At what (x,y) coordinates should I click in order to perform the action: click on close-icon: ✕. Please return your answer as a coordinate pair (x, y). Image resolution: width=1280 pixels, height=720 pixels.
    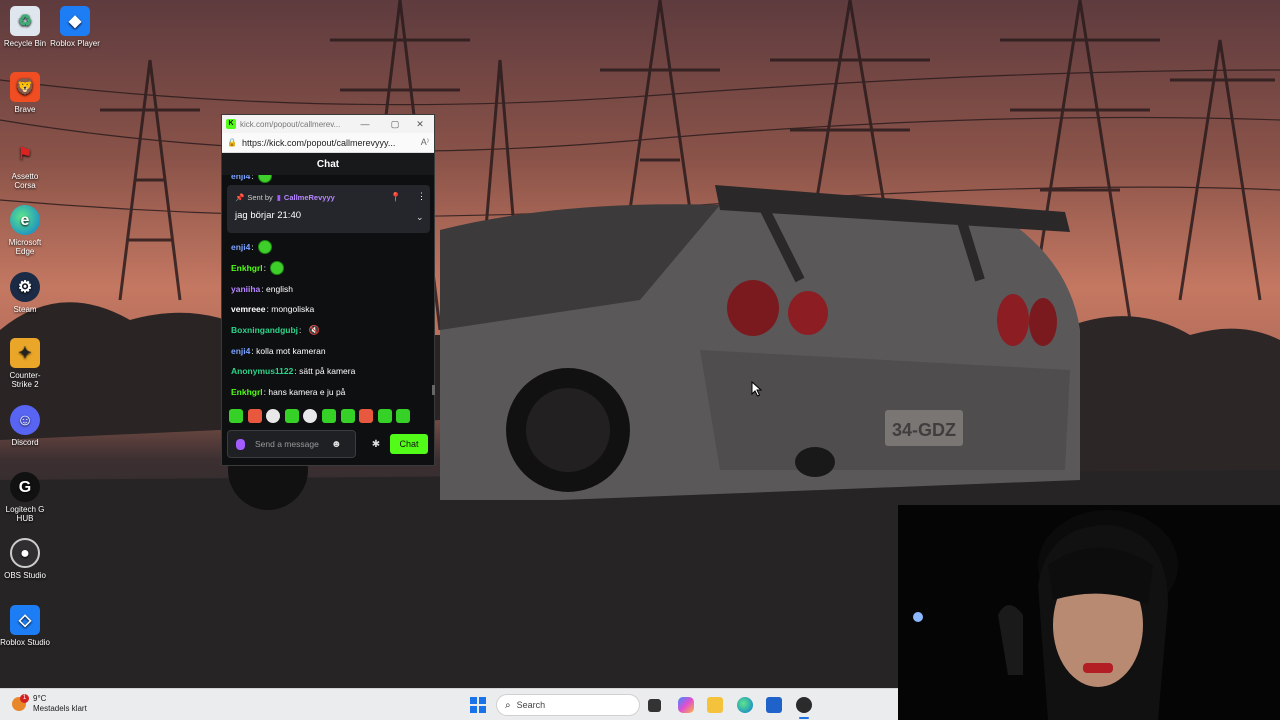
    Looking at the image, I should click on (420, 124).